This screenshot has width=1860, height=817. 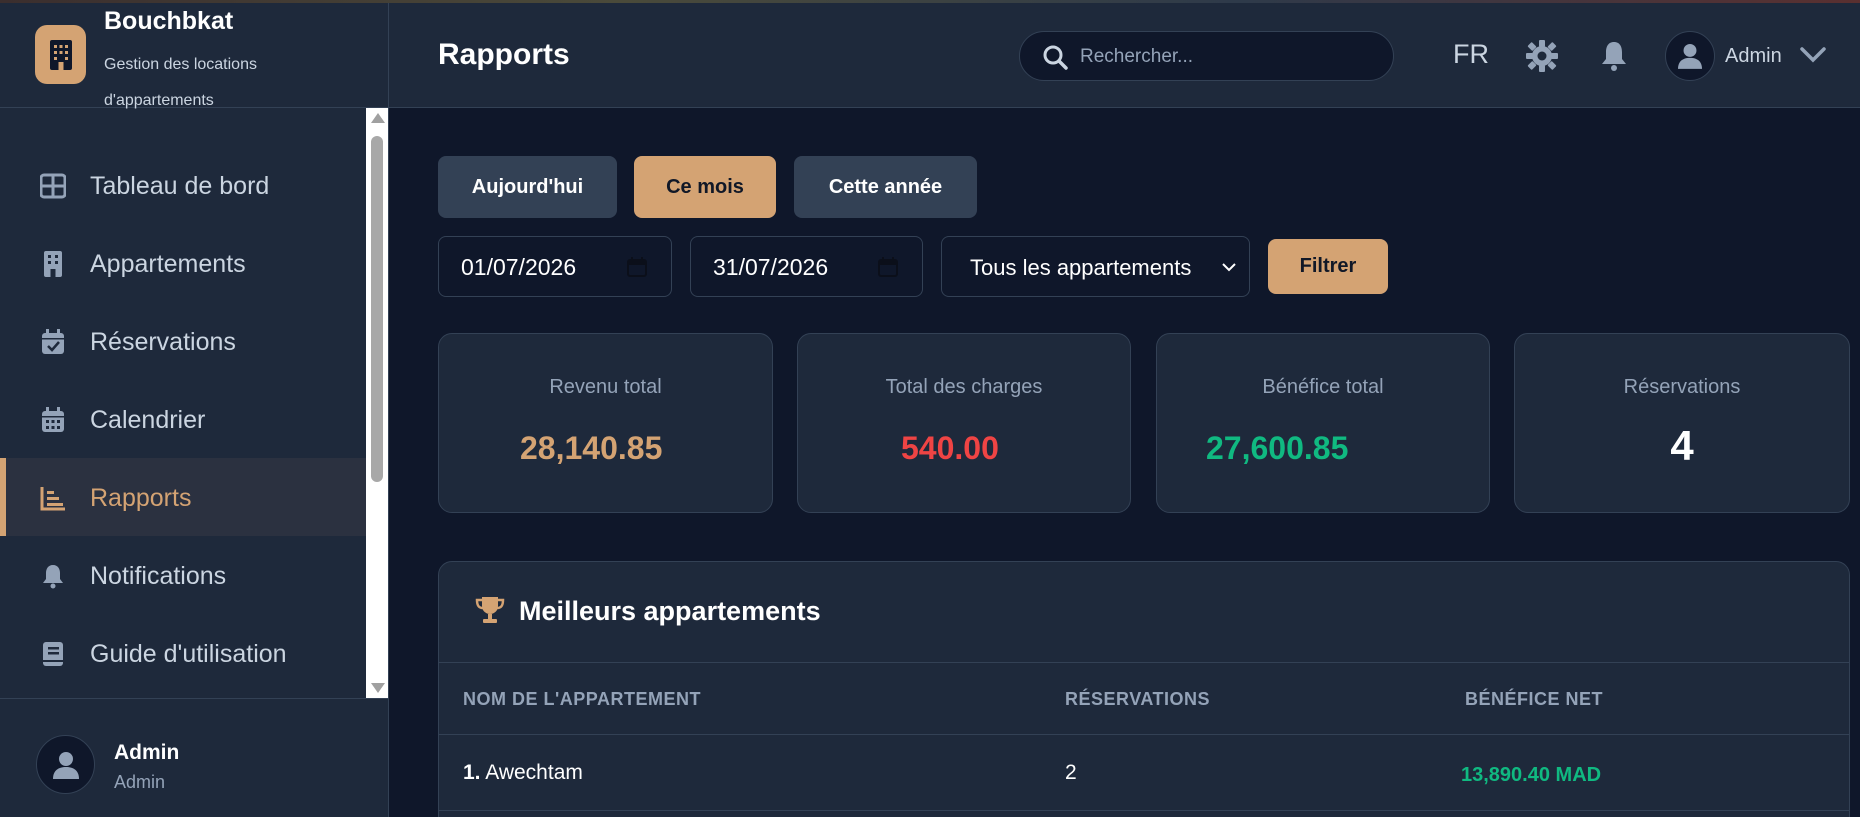 What do you see at coordinates (1534, 699) in the screenshot?
I see `column-header: BÉNÉFICE NET` at bounding box center [1534, 699].